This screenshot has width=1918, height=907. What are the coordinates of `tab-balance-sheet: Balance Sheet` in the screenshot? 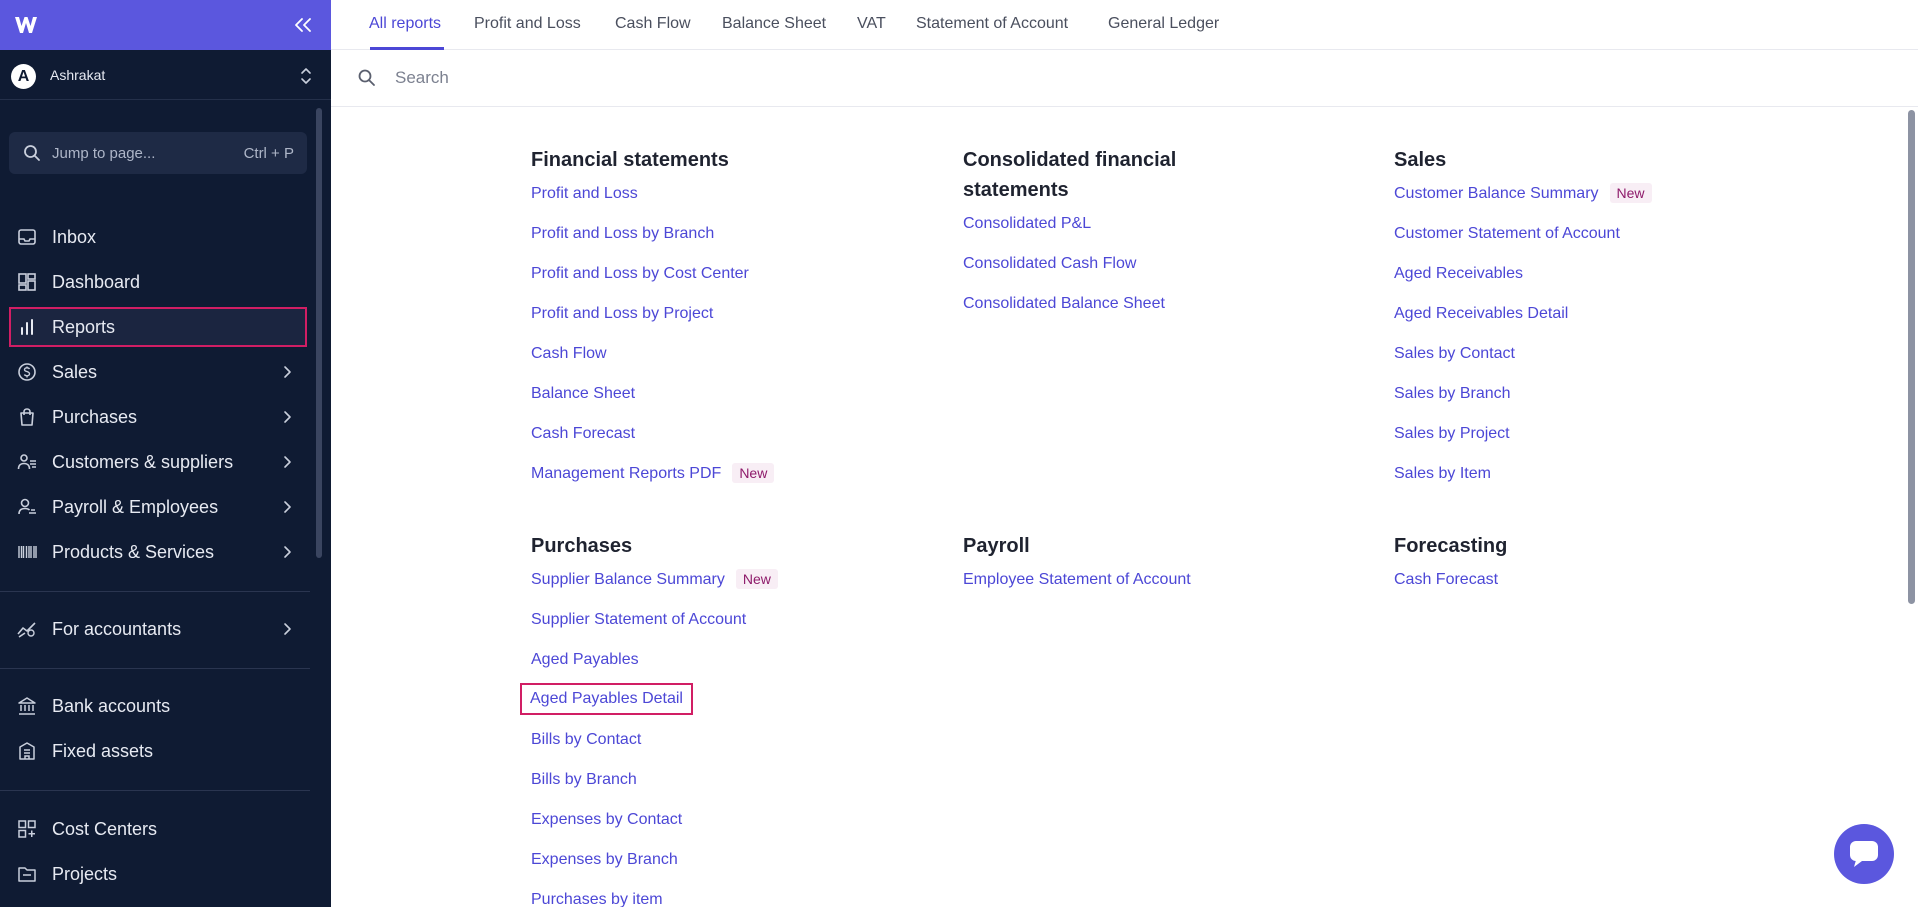 It's located at (774, 24).